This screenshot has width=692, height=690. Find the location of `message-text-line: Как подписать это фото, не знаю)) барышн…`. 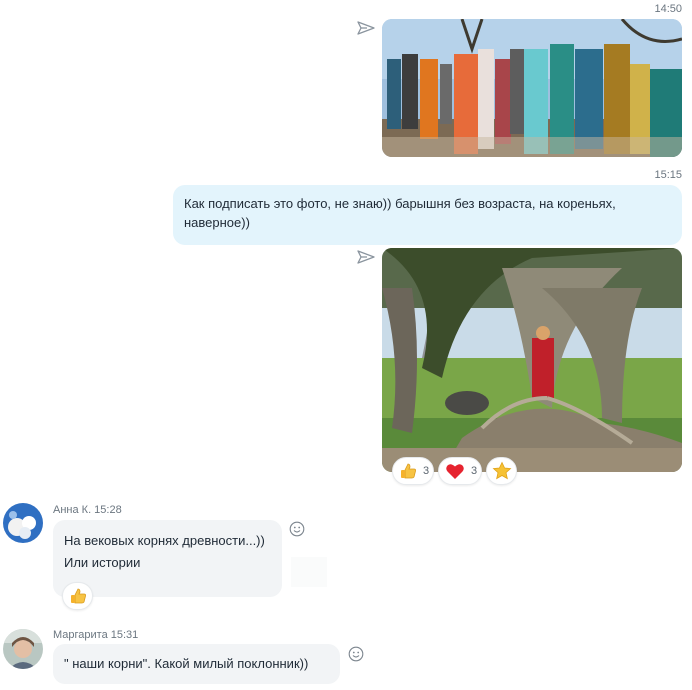

message-text-line: Как подписать это фото, не знаю)) барышн… is located at coordinates (400, 203).